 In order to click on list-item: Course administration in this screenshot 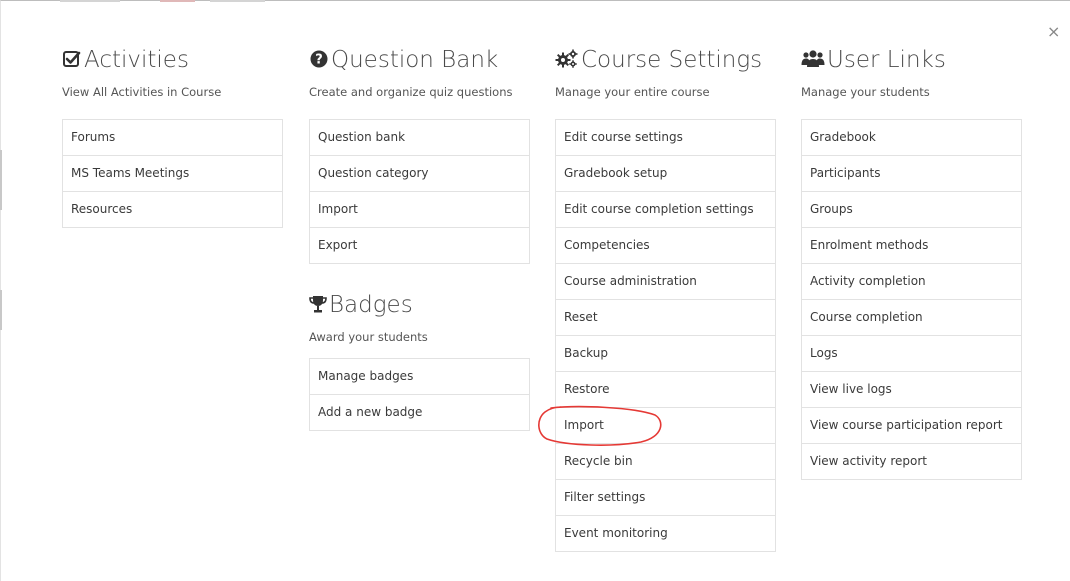, I will do `click(665, 281)`.